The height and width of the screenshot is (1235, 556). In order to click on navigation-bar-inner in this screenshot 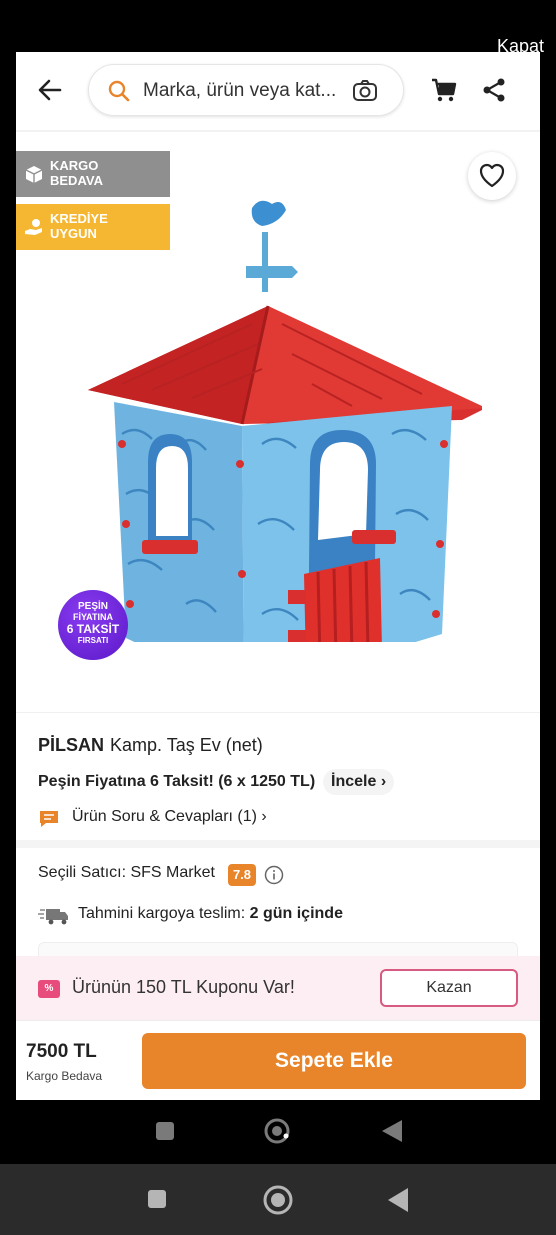, I will do `click(278, 1132)`.